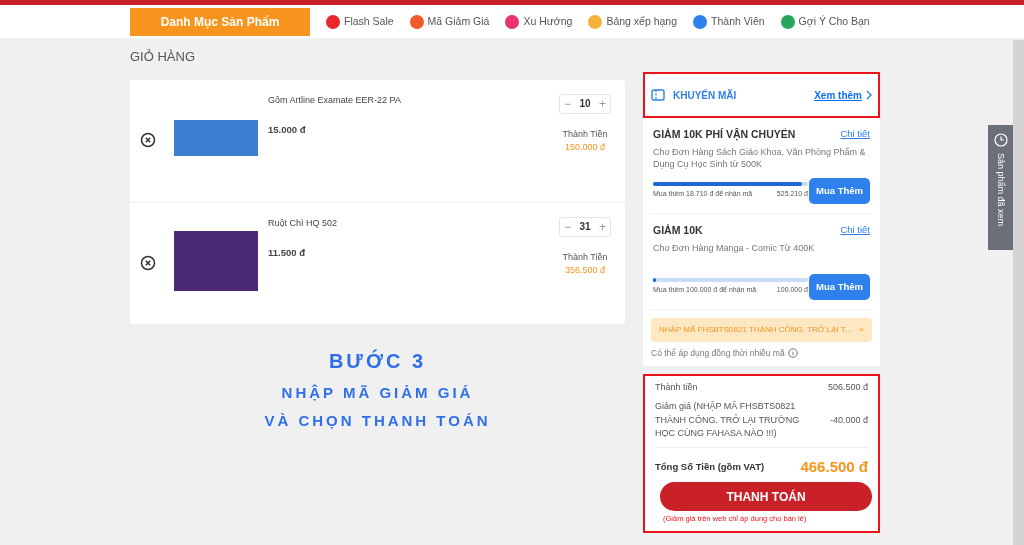 The image size is (1024, 545). What do you see at coordinates (163, 57) in the screenshot?
I see `page-title: GIỎ HÀNG` at bounding box center [163, 57].